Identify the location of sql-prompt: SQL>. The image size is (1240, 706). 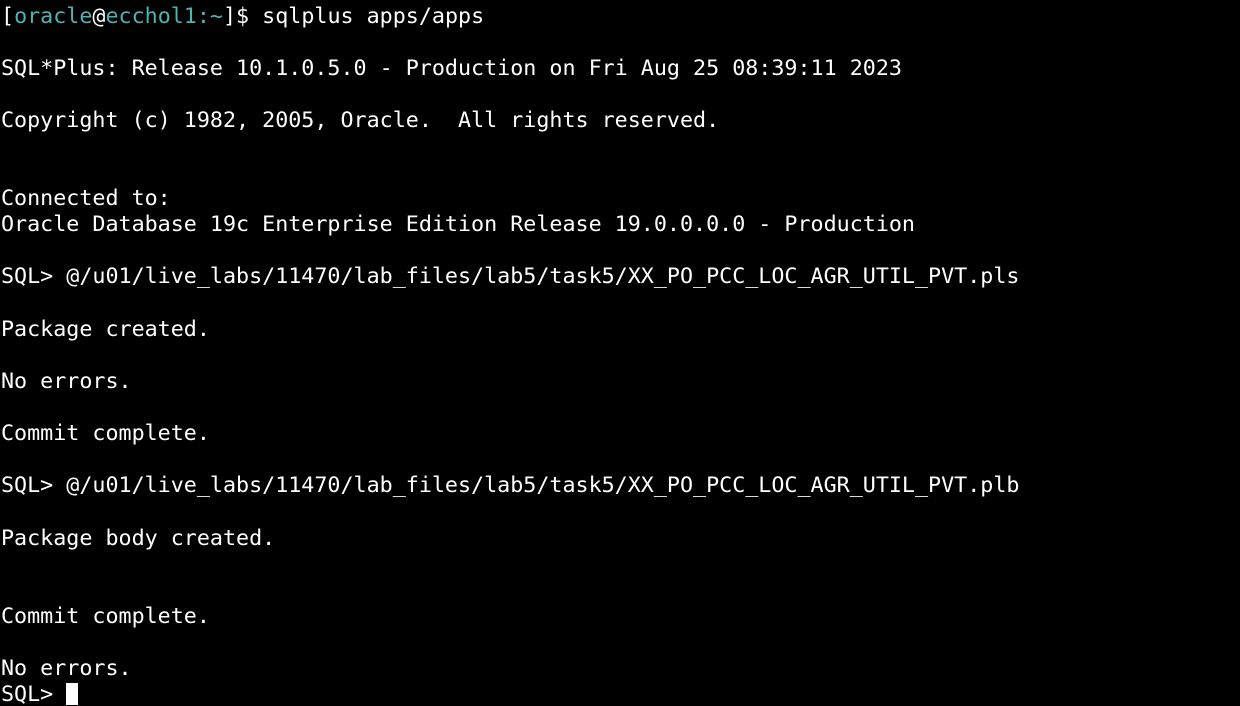
(34, 694).